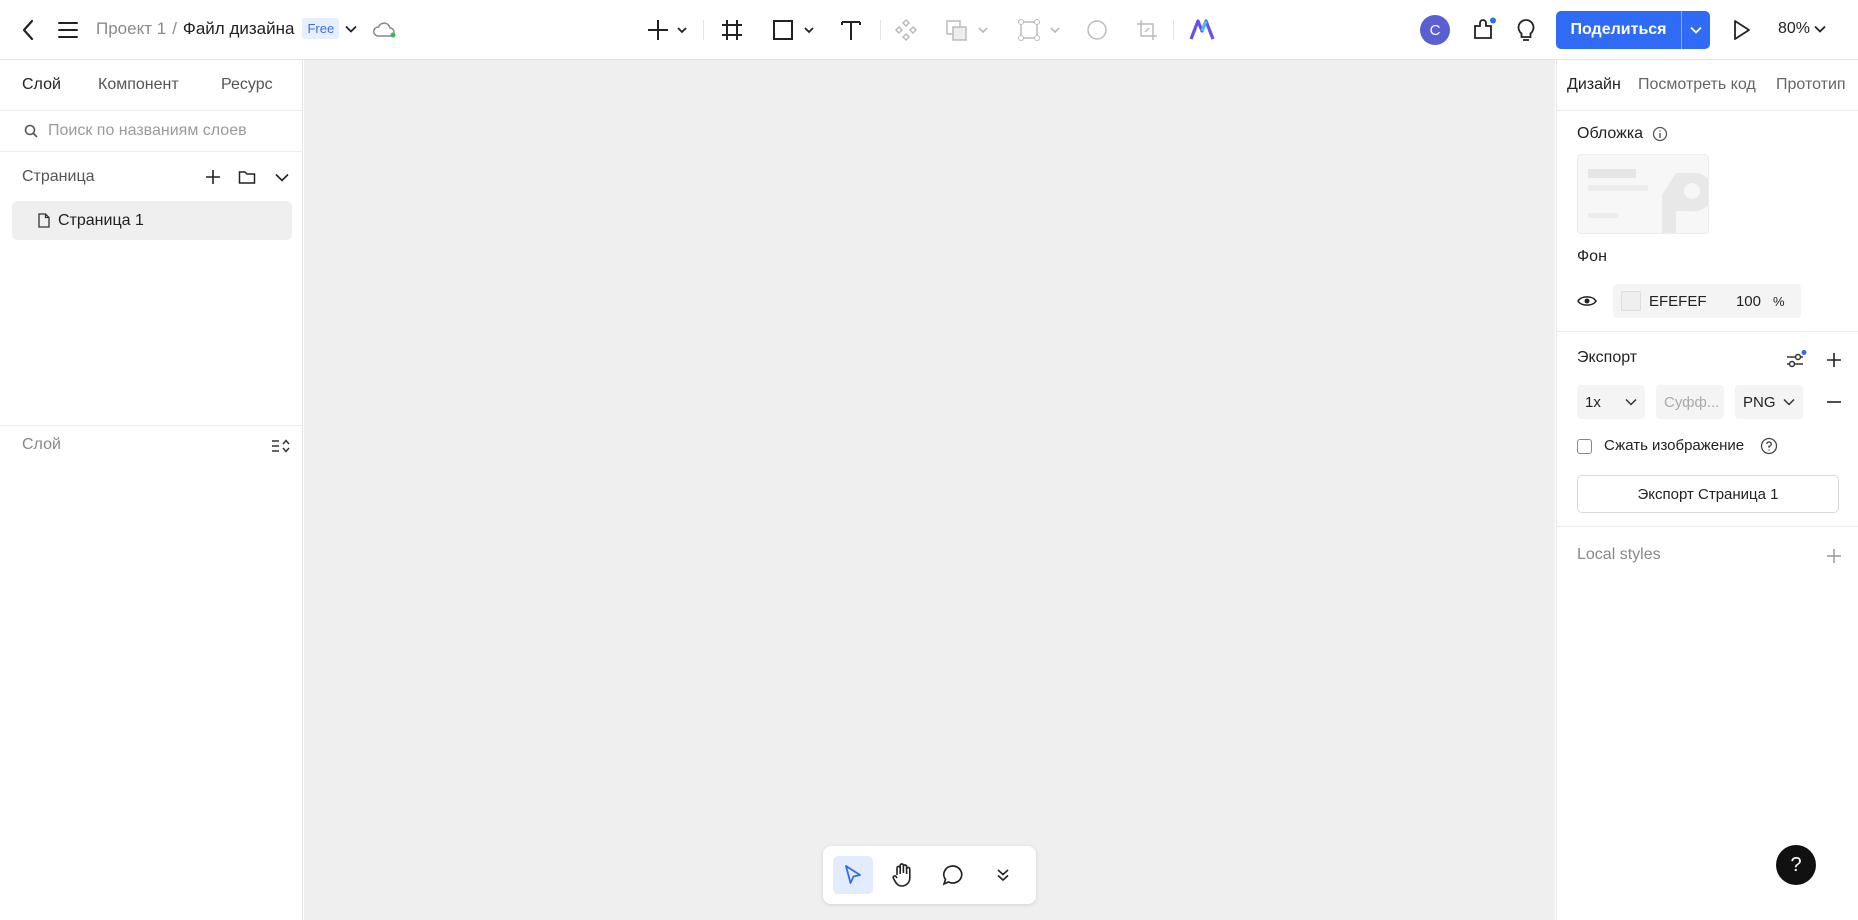 Image resolution: width=1858 pixels, height=920 pixels. I want to click on bg-opacity-value: 100, so click(1744, 301).